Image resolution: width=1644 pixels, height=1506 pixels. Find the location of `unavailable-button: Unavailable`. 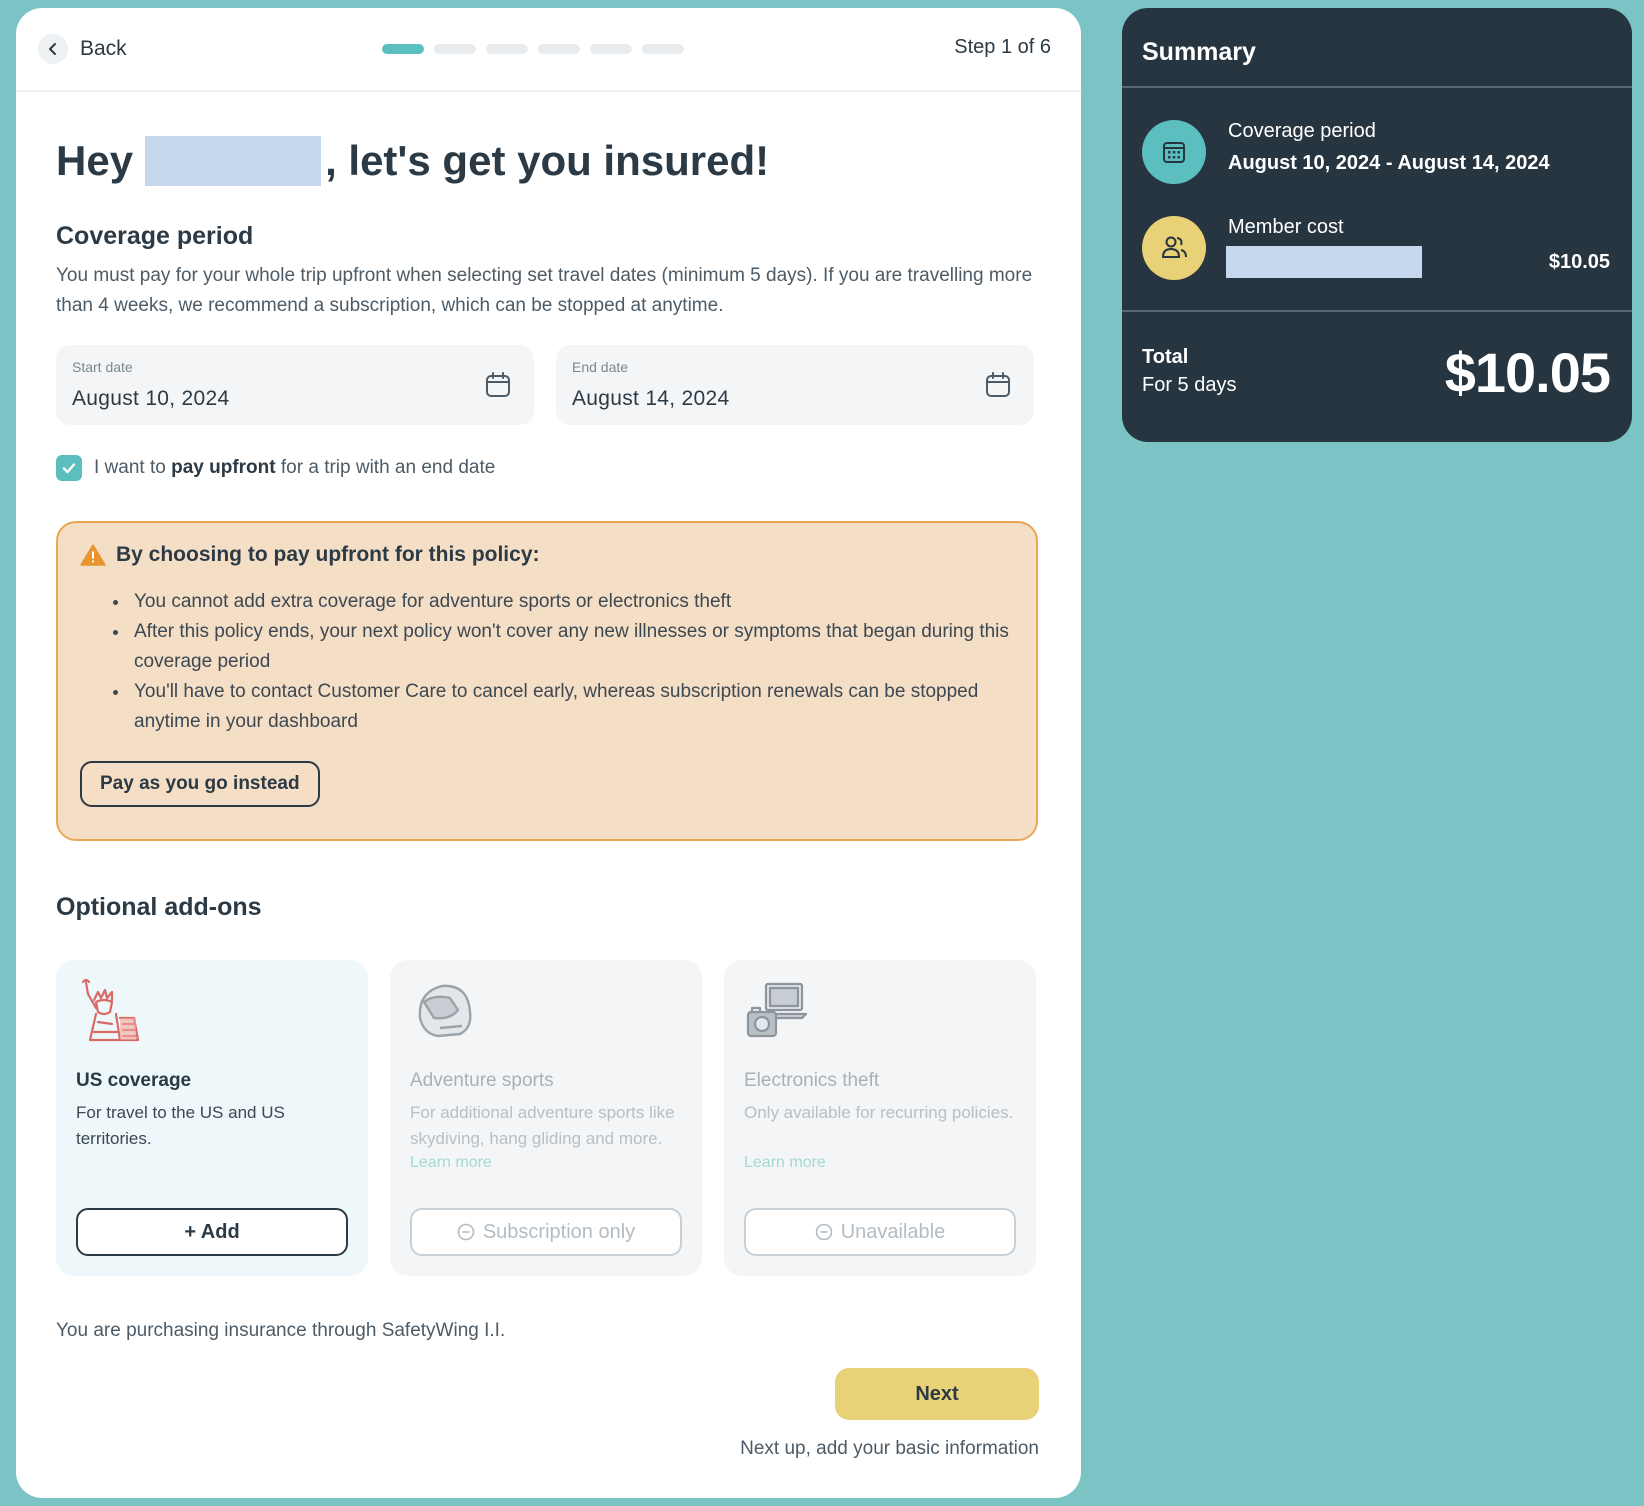

unavailable-button: Unavailable is located at coordinates (880, 1232).